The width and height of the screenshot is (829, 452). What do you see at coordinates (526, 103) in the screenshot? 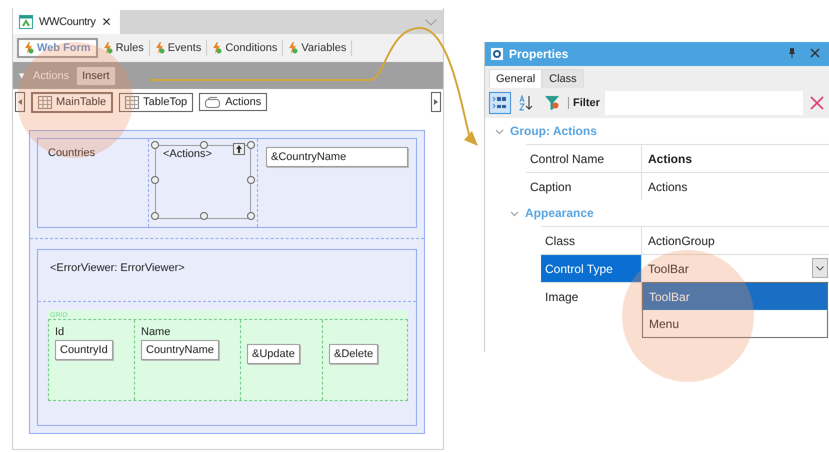
I see `sort-icon` at bounding box center [526, 103].